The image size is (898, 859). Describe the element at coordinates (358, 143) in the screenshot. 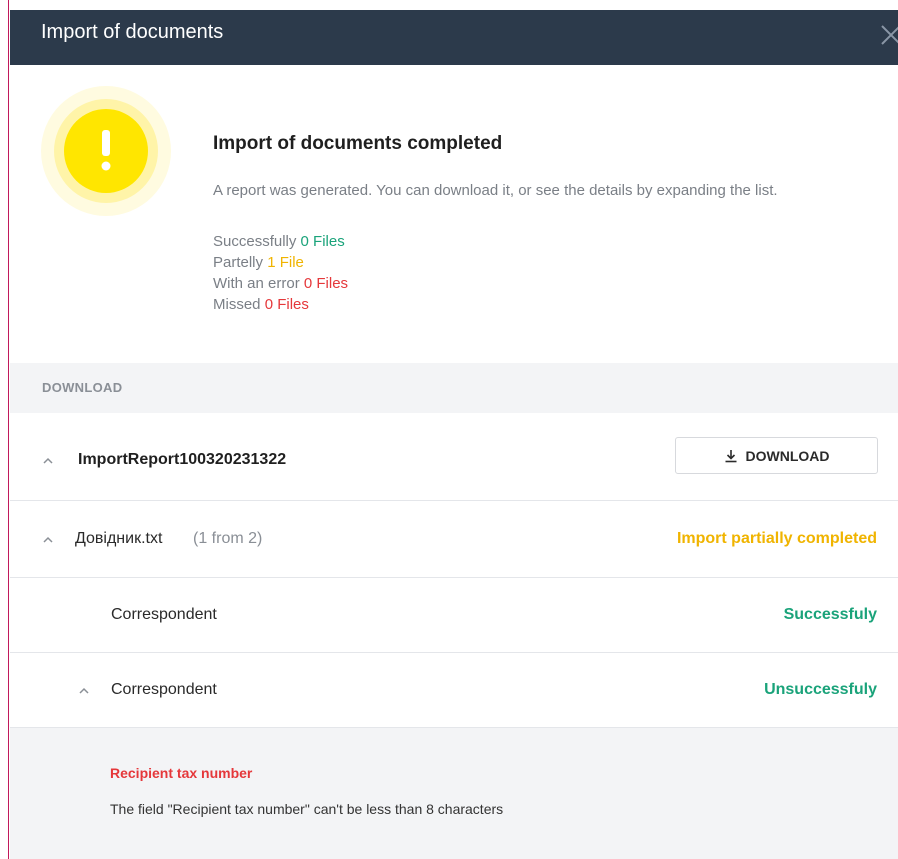

I see `summary-title: Import of documents completed` at that location.